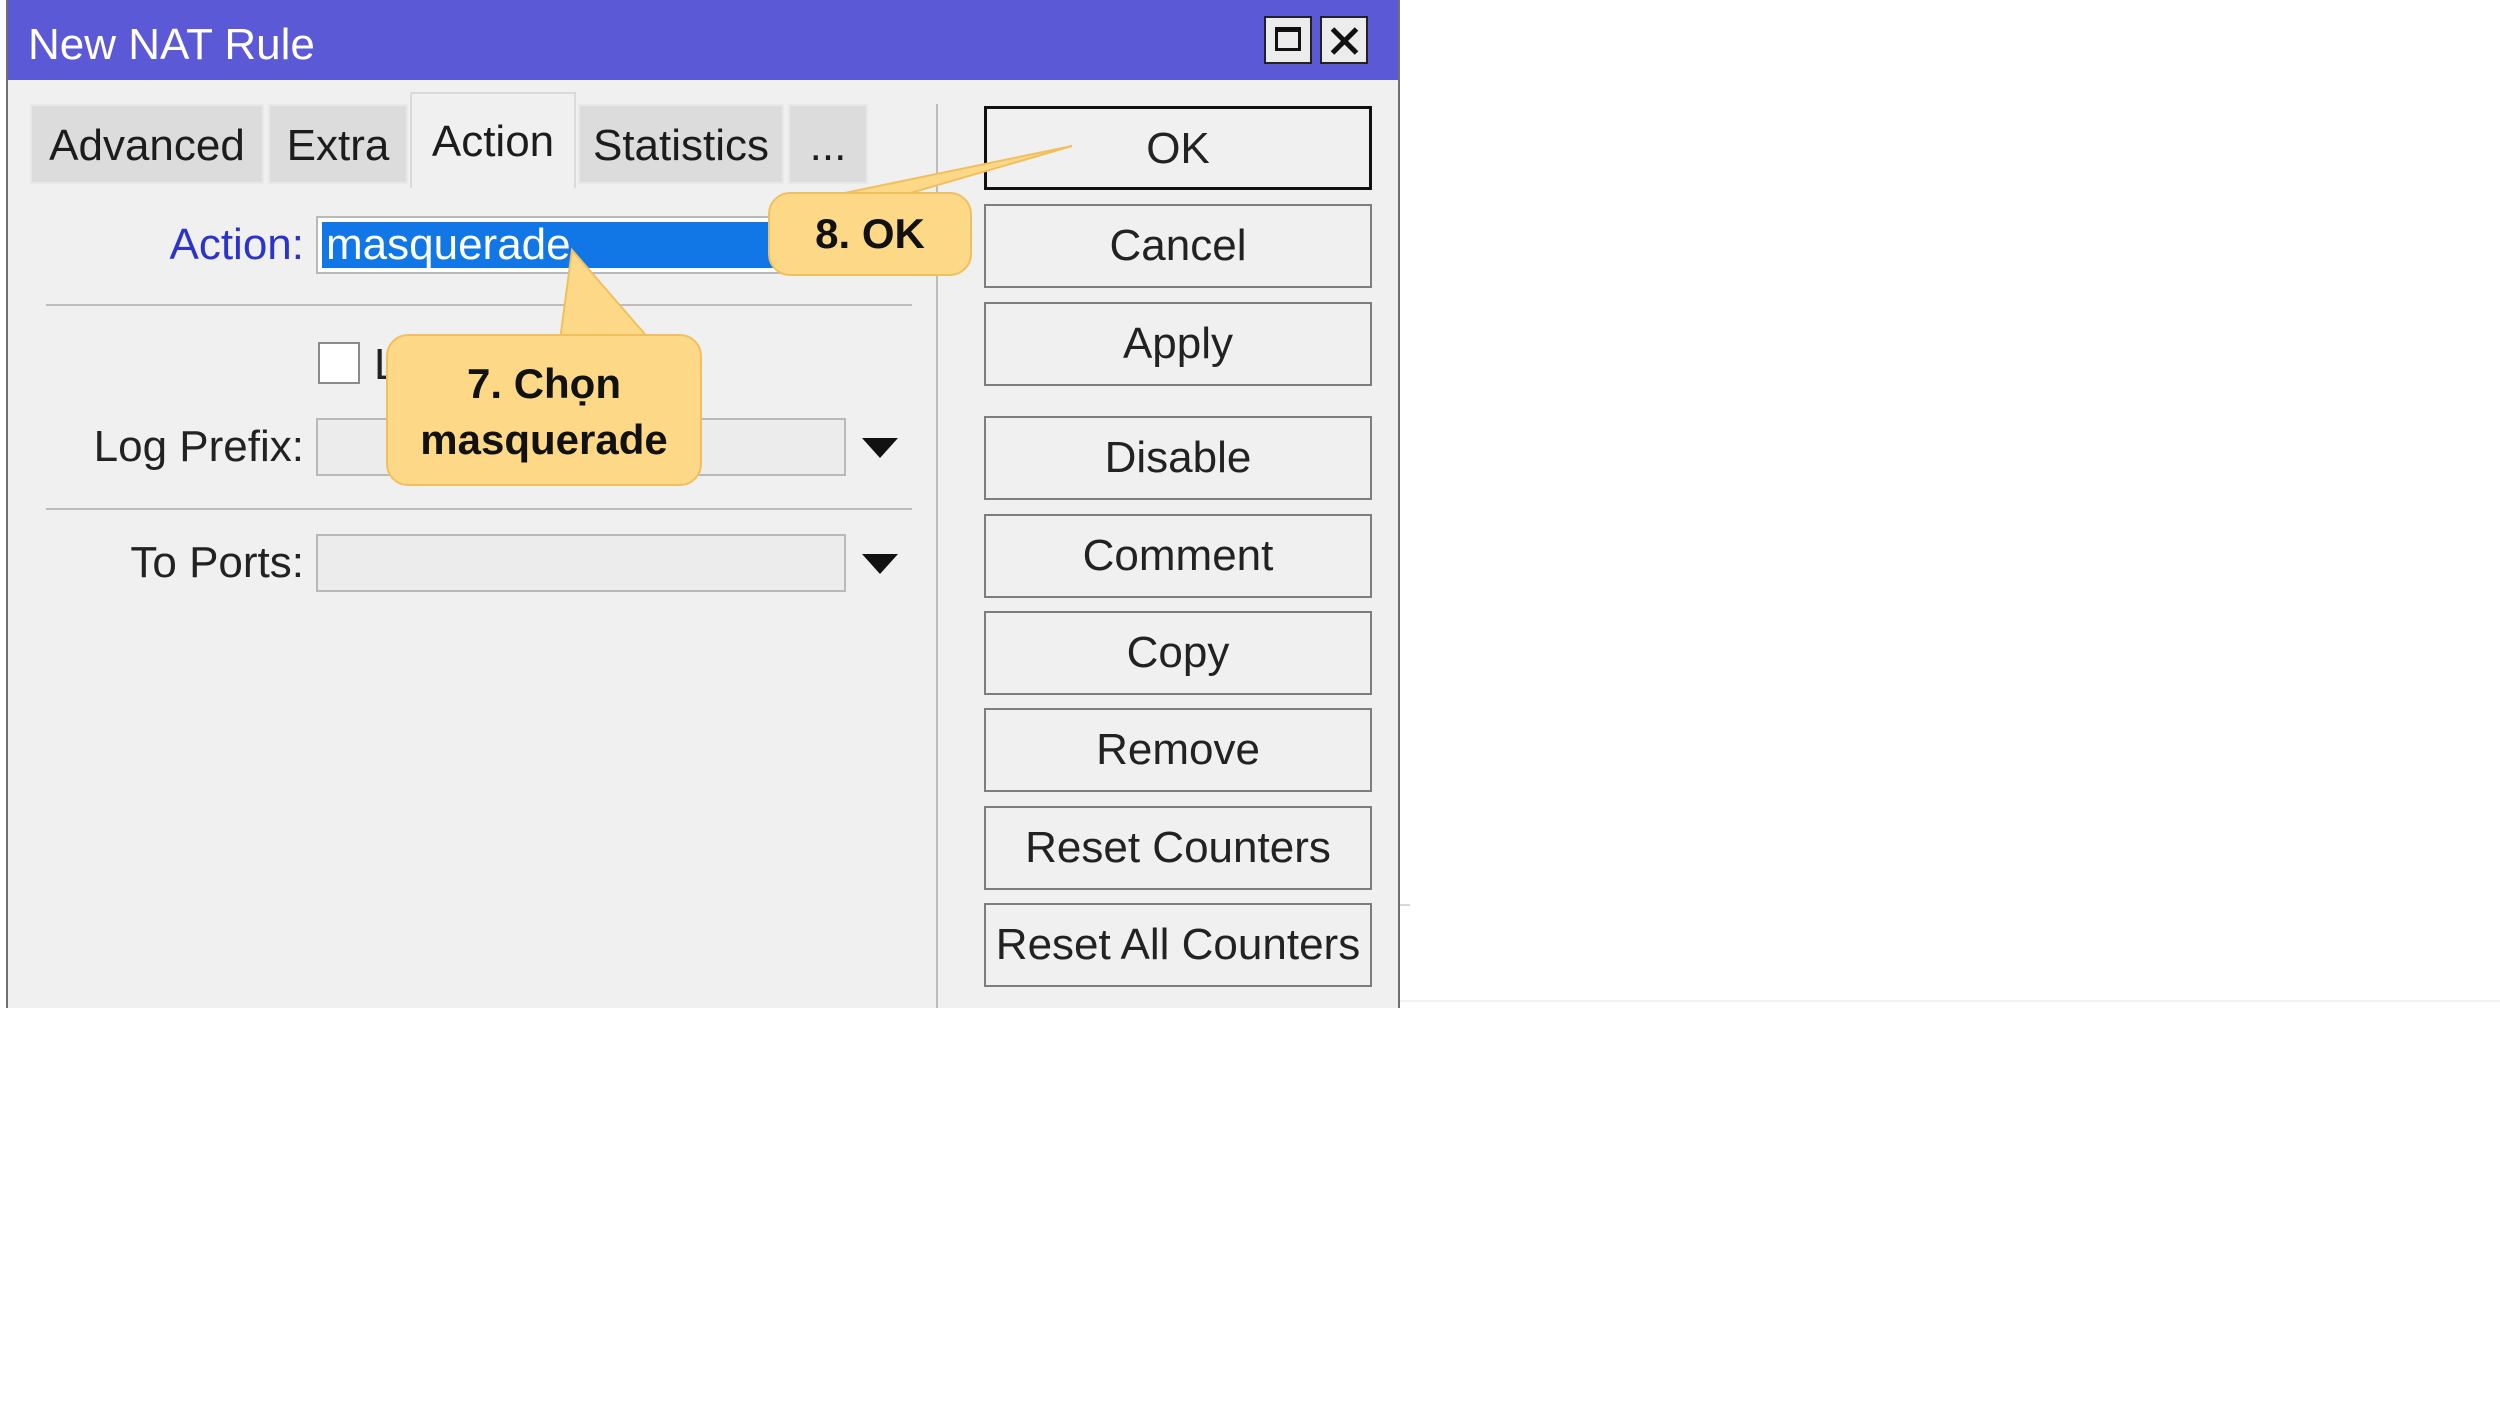  Describe the element at coordinates (544, 410) in the screenshot. I see `callout-step7: 7. Chọn masquerade` at that location.